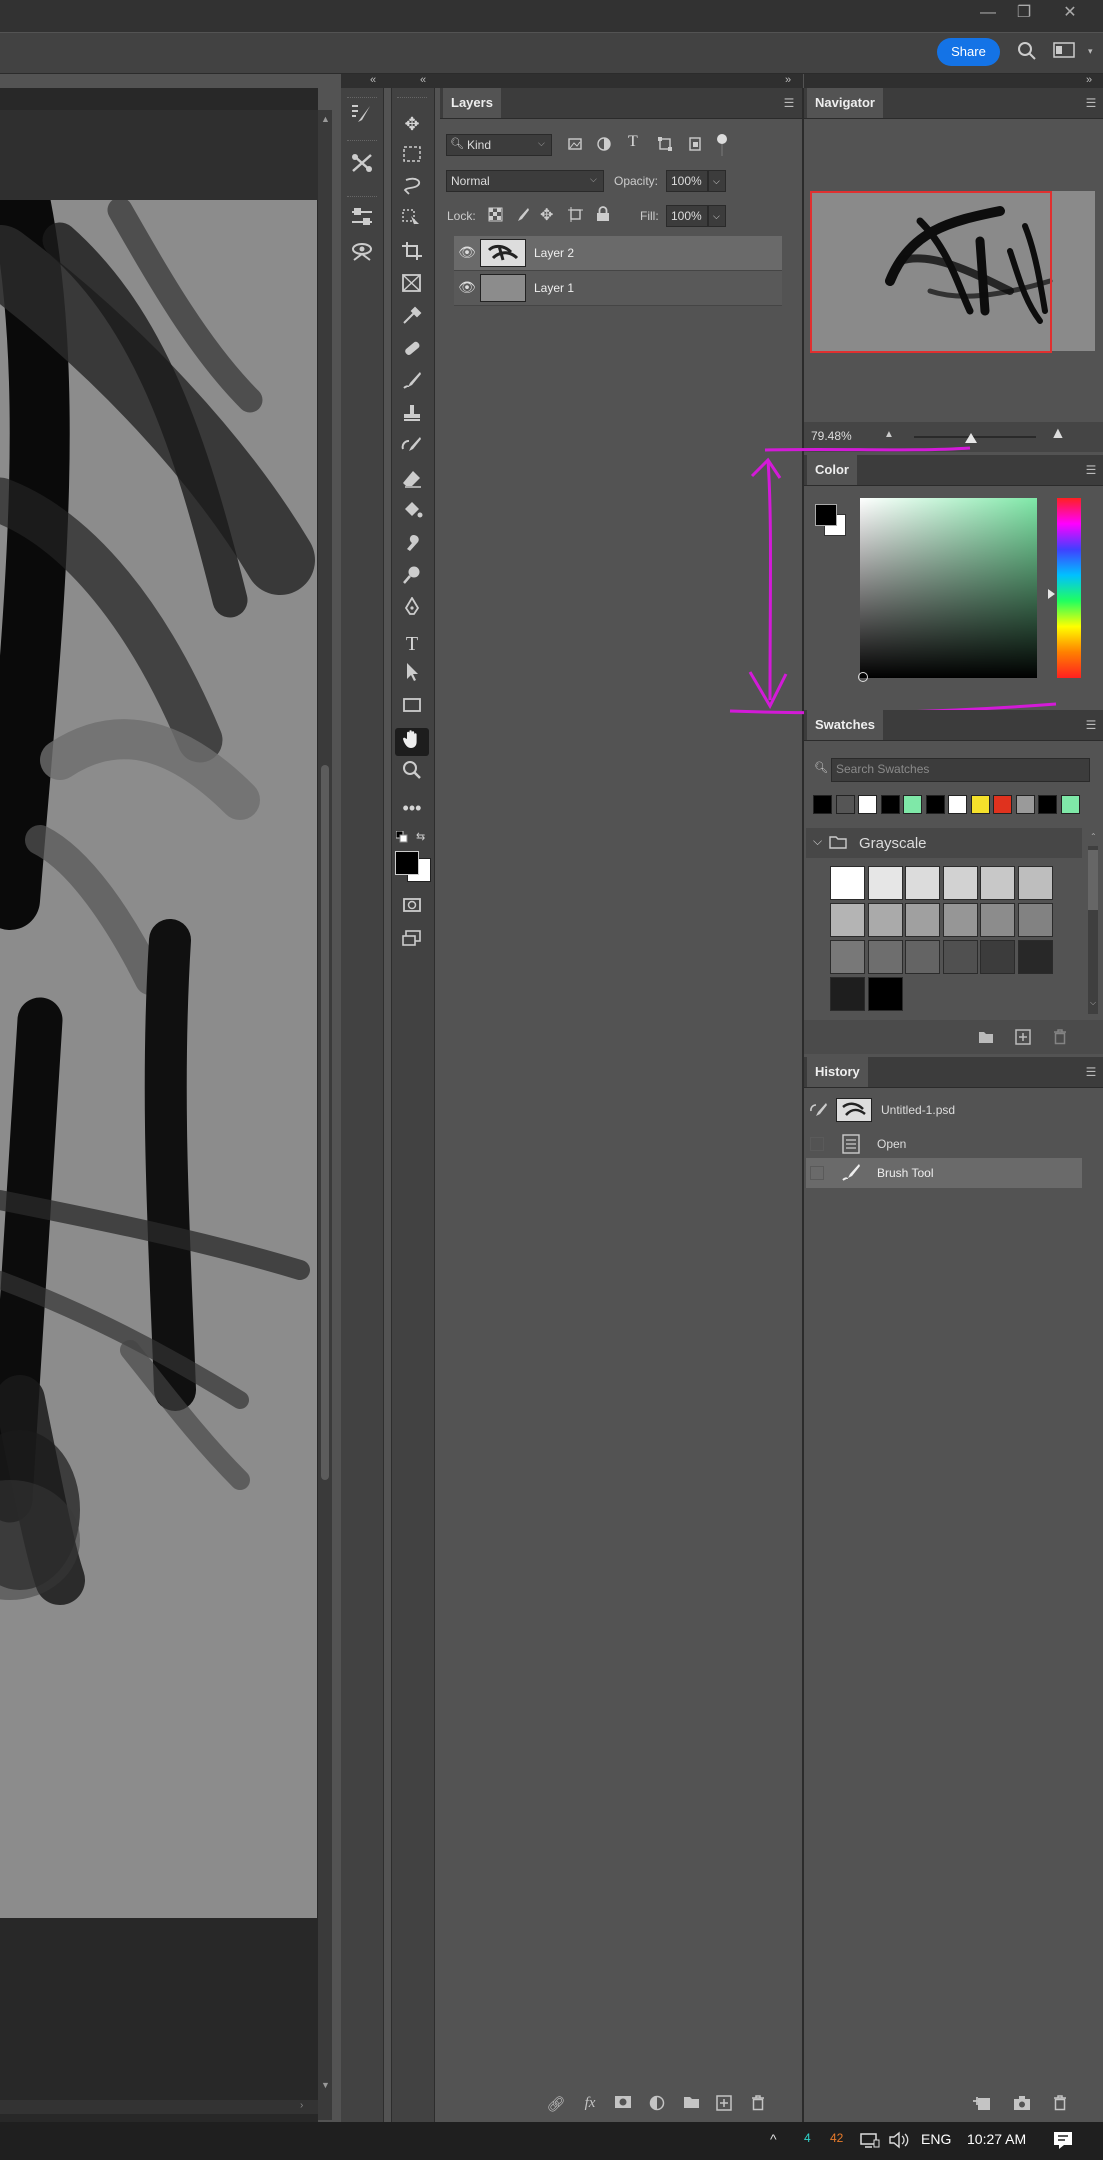 Image resolution: width=1103 pixels, height=2160 pixels. What do you see at coordinates (819, 1112) in the screenshot?
I see `history-source-brush-icon` at bounding box center [819, 1112].